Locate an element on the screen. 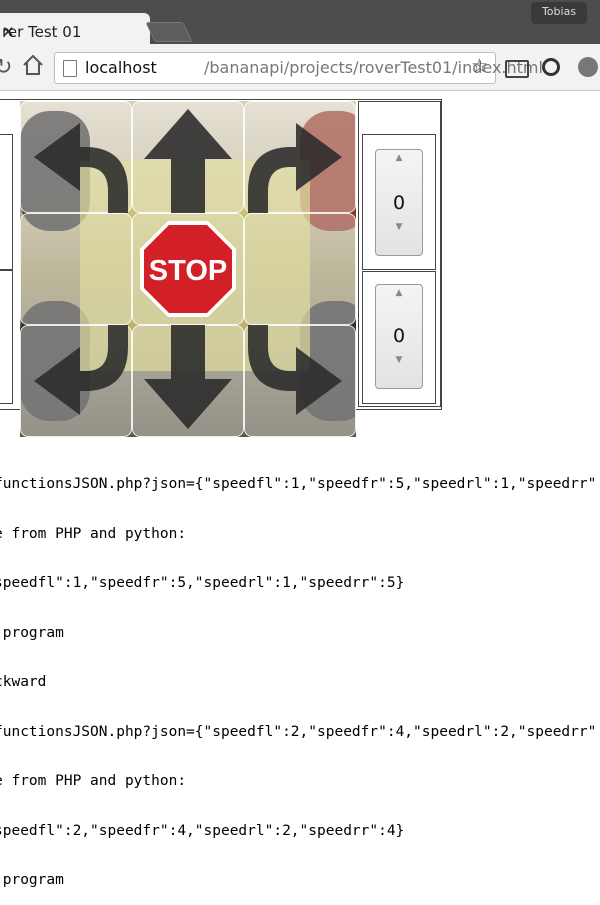 The image size is (600, 905). close-tab-icon: ✕ is located at coordinates (8, 32).